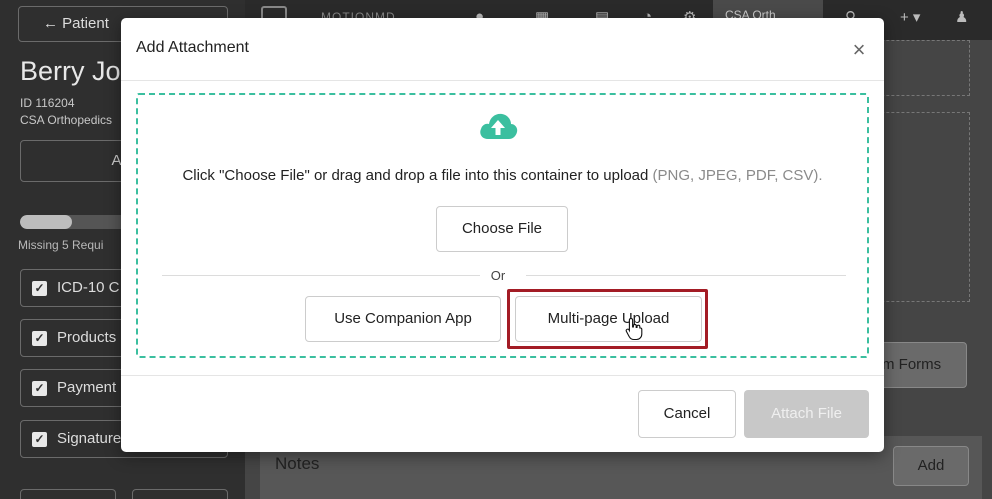  Describe the element at coordinates (88, 287) in the screenshot. I see `checklist-item-label: ICD-10 C` at that location.